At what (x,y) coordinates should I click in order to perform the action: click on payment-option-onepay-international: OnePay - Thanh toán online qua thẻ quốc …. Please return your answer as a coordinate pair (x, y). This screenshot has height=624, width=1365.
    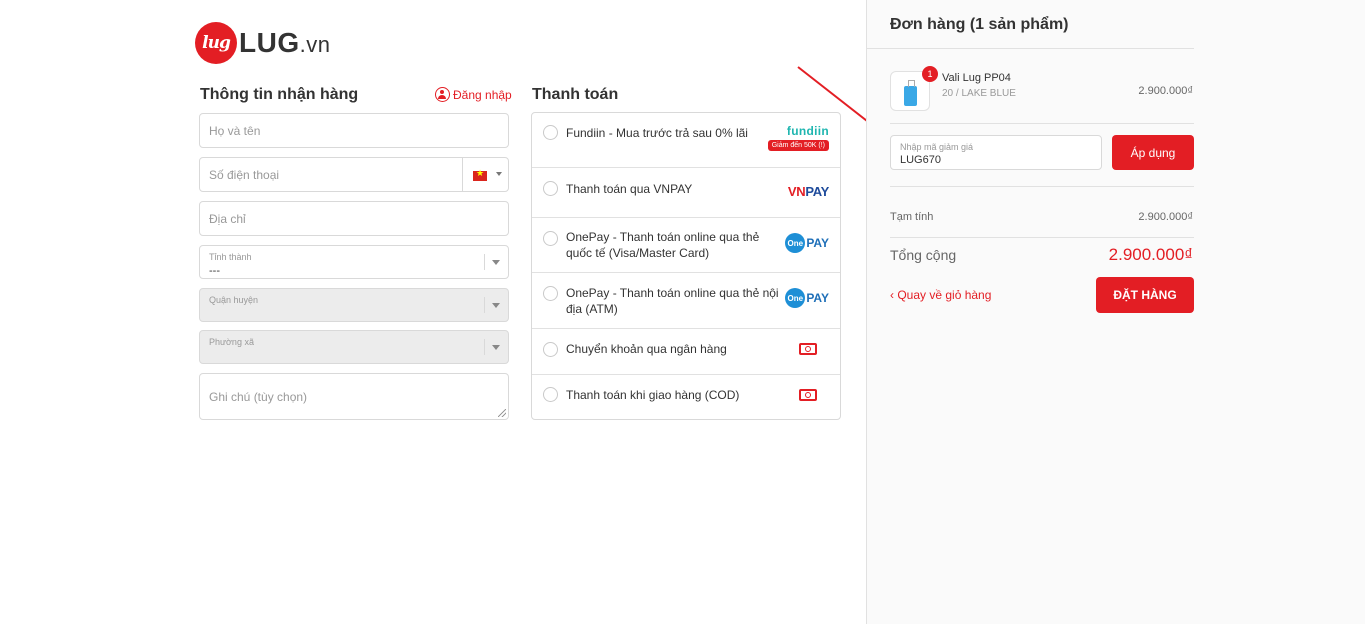
    Looking at the image, I should click on (686, 245).